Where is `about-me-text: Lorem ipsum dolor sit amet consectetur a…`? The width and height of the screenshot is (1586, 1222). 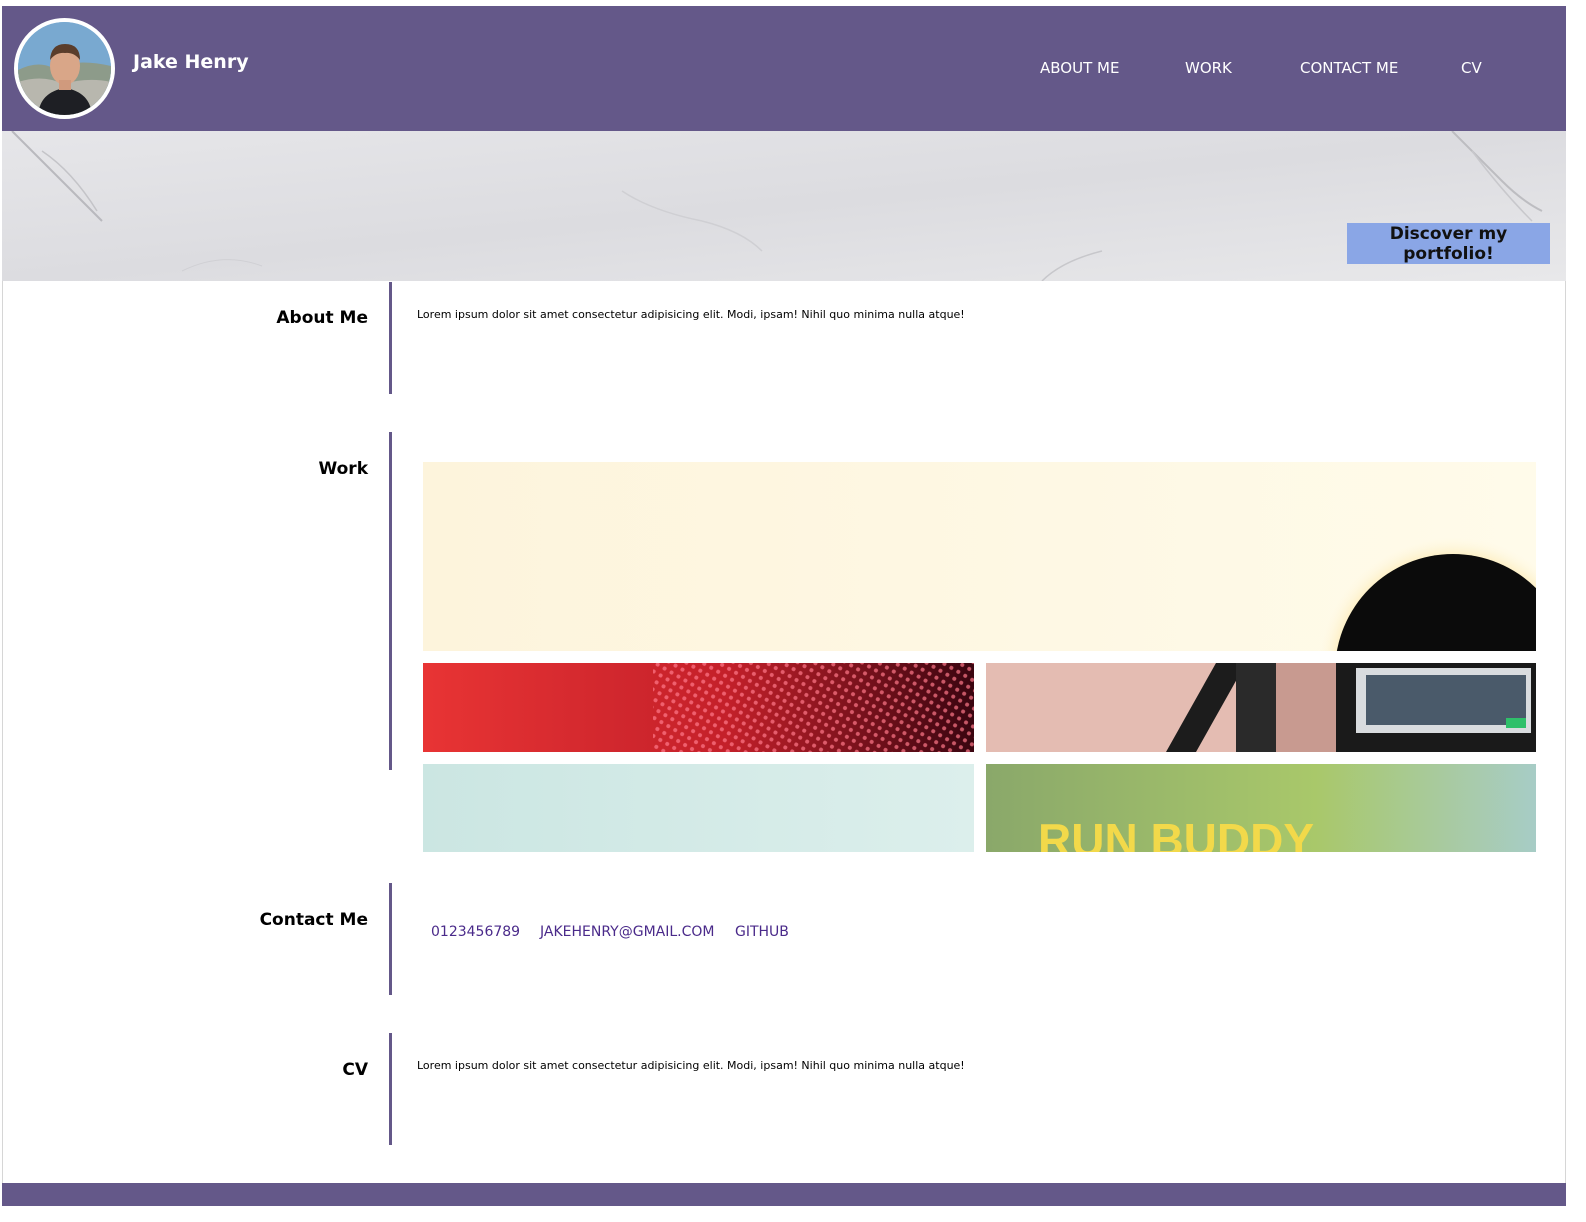 about-me-text: Lorem ipsum dolor sit amet consectetur a… is located at coordinates (691, 314).